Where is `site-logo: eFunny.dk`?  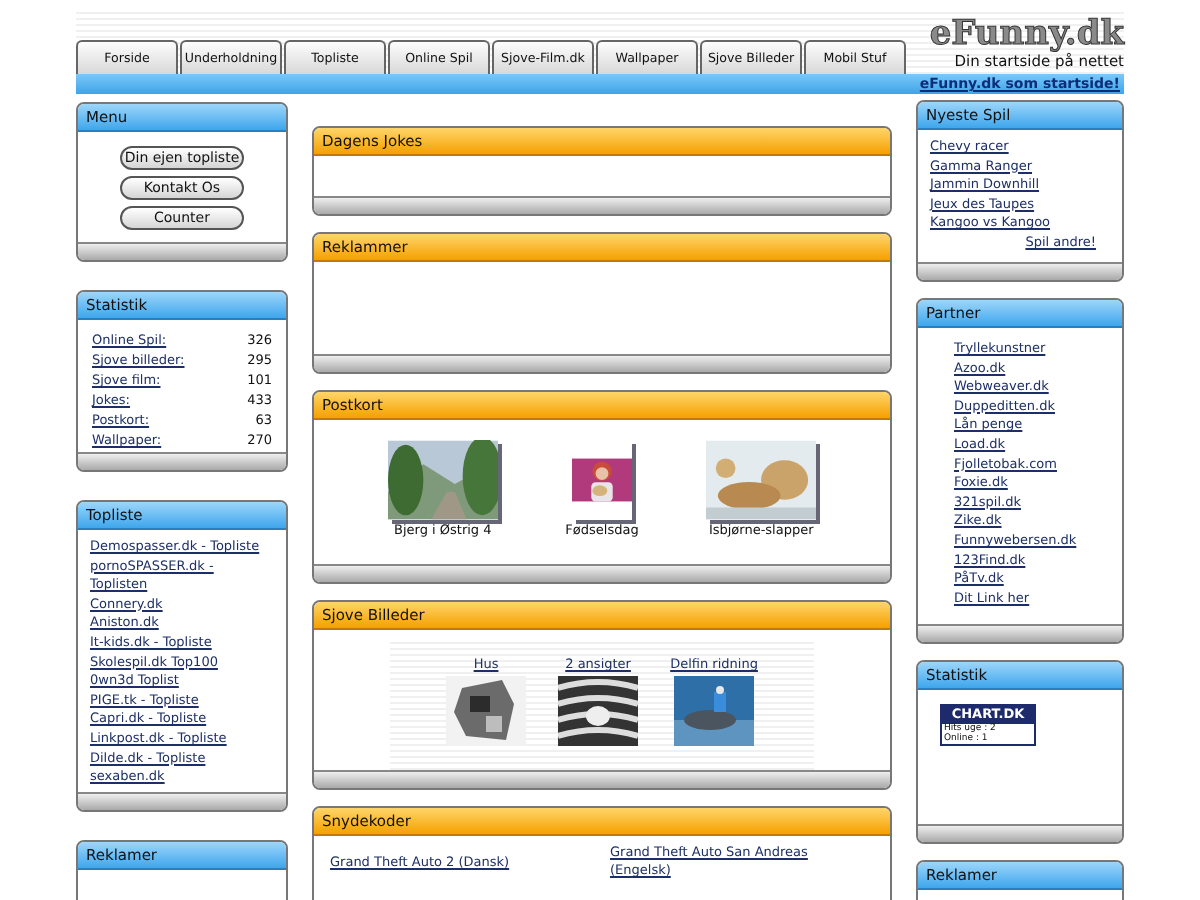 site-logo: eFunny.dk is located at coordinates (1026, 34).